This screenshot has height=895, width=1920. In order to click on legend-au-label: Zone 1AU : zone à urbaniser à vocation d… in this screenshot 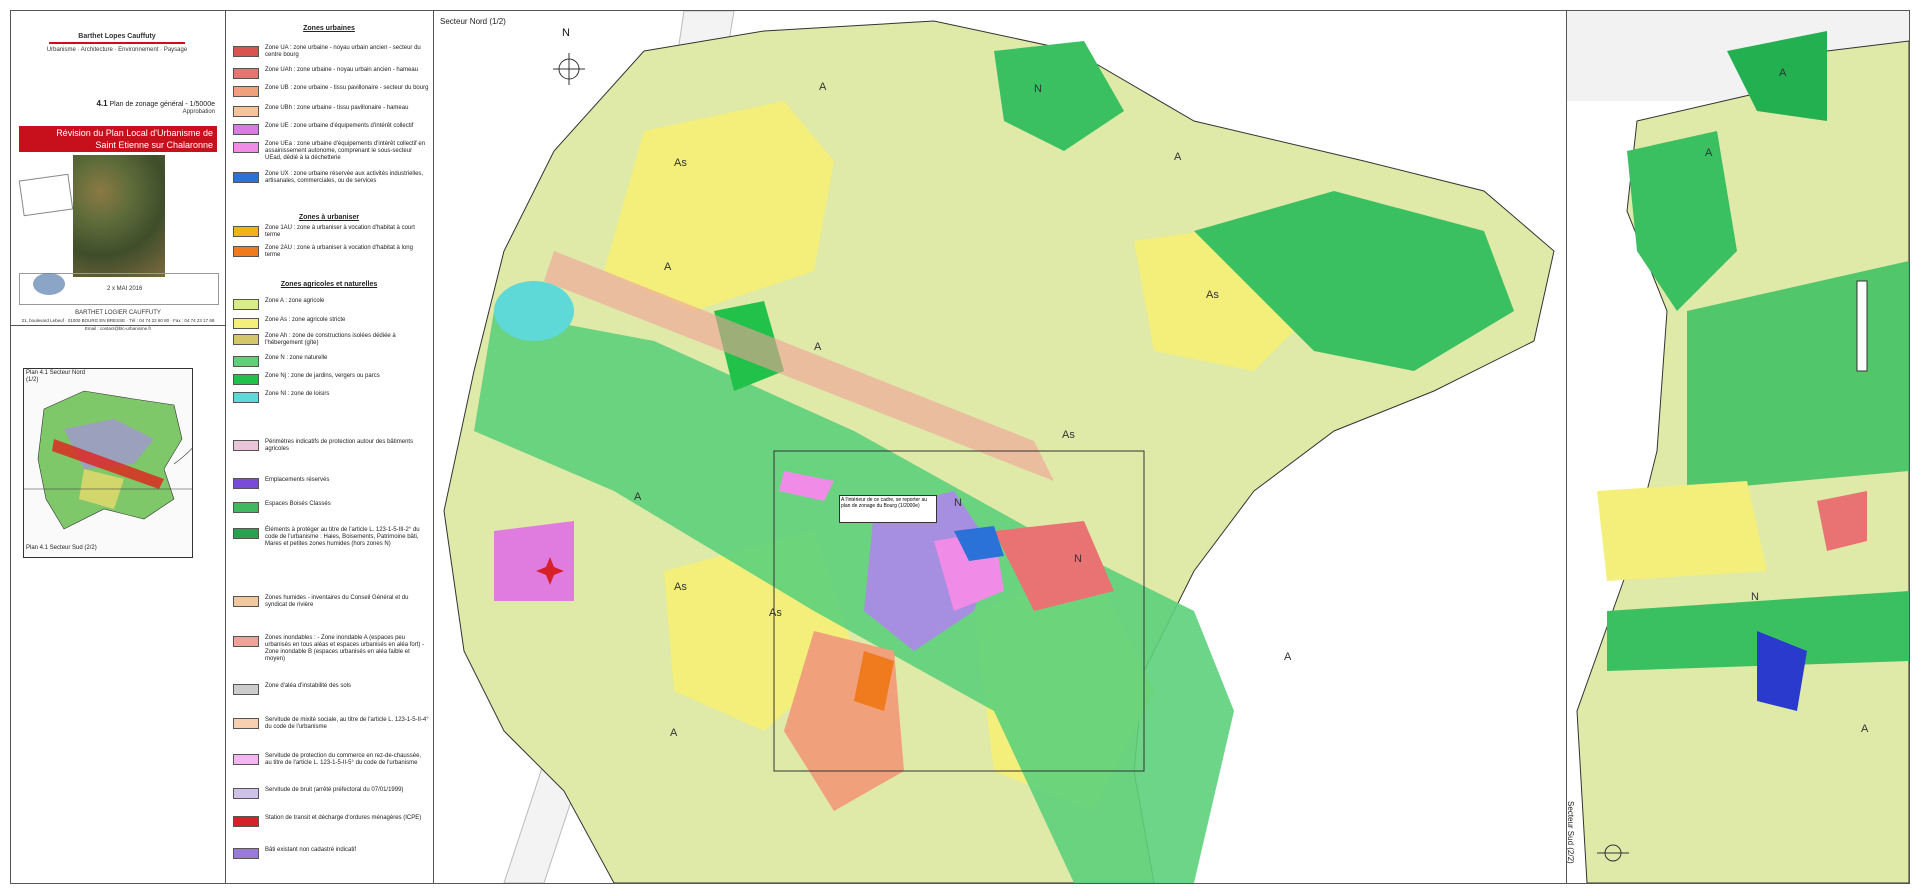, I will do `click(340, 231)`.